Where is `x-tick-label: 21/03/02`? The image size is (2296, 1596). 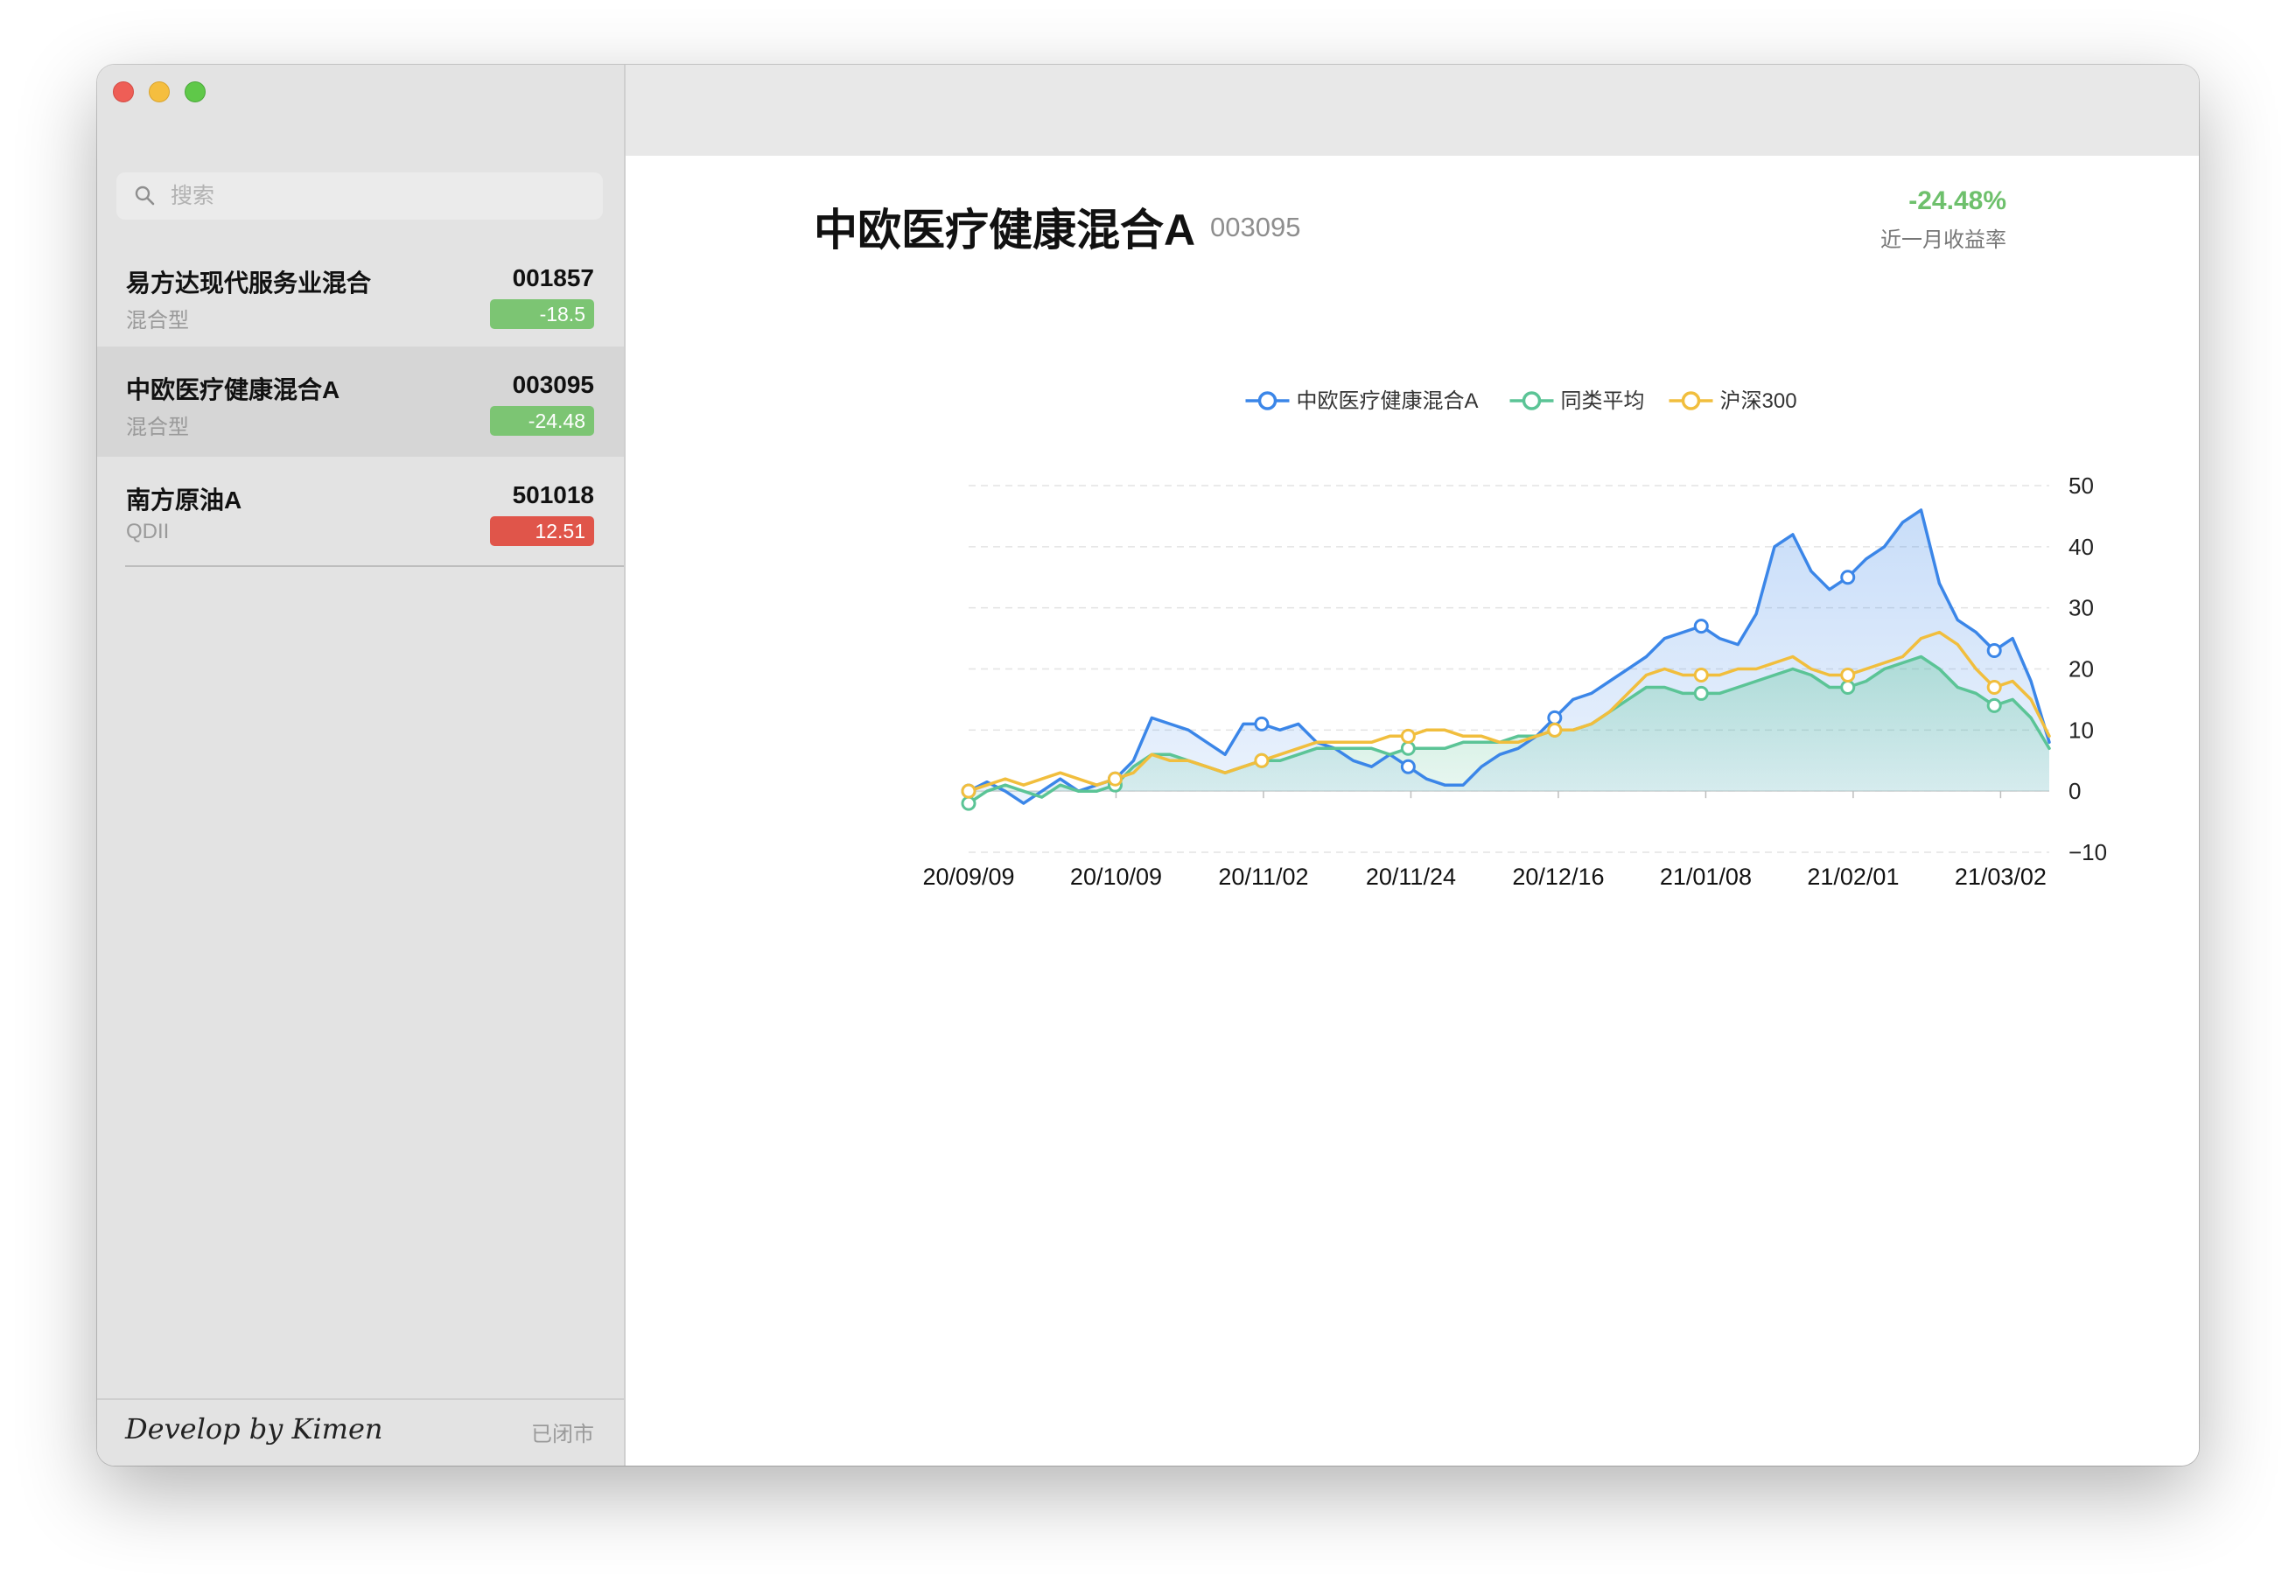
x-tick-label: 21/03/02 is located at coordinates (2001, 877).